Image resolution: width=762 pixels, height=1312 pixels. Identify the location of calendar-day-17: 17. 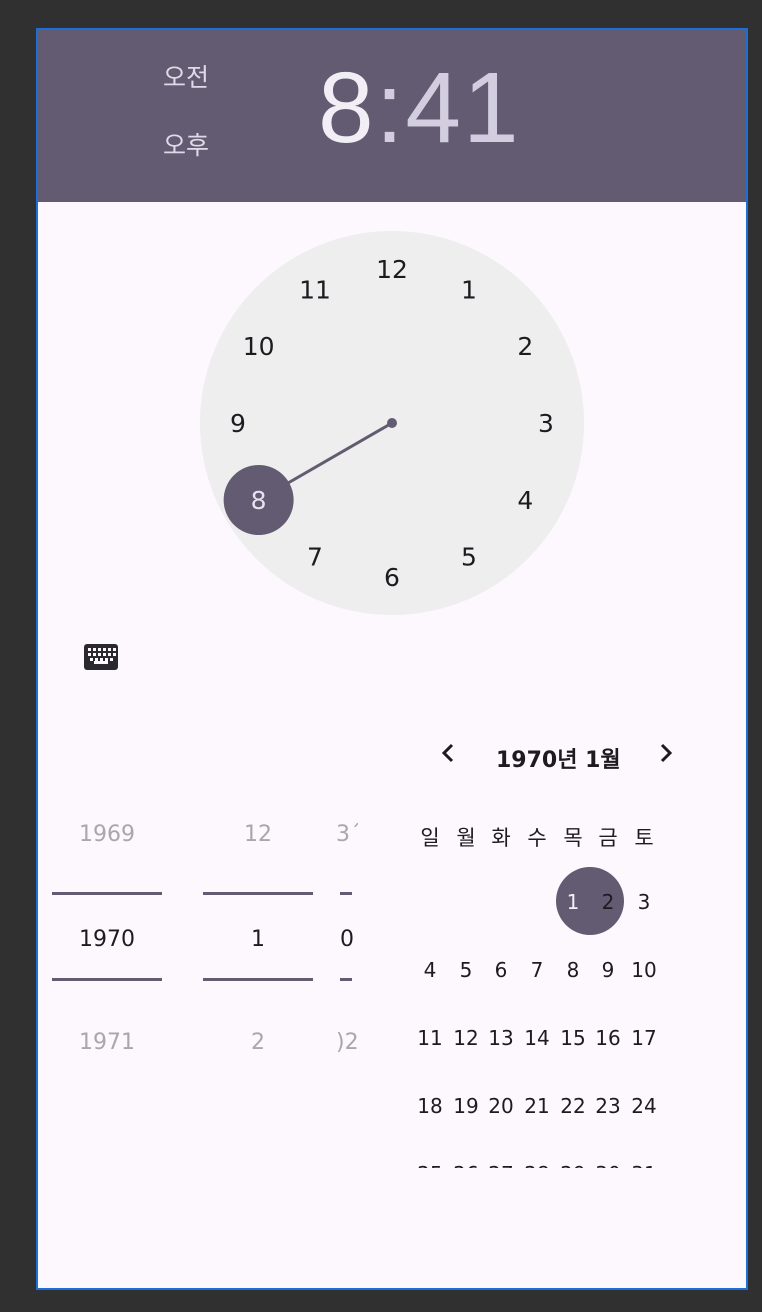
(644, 1038).